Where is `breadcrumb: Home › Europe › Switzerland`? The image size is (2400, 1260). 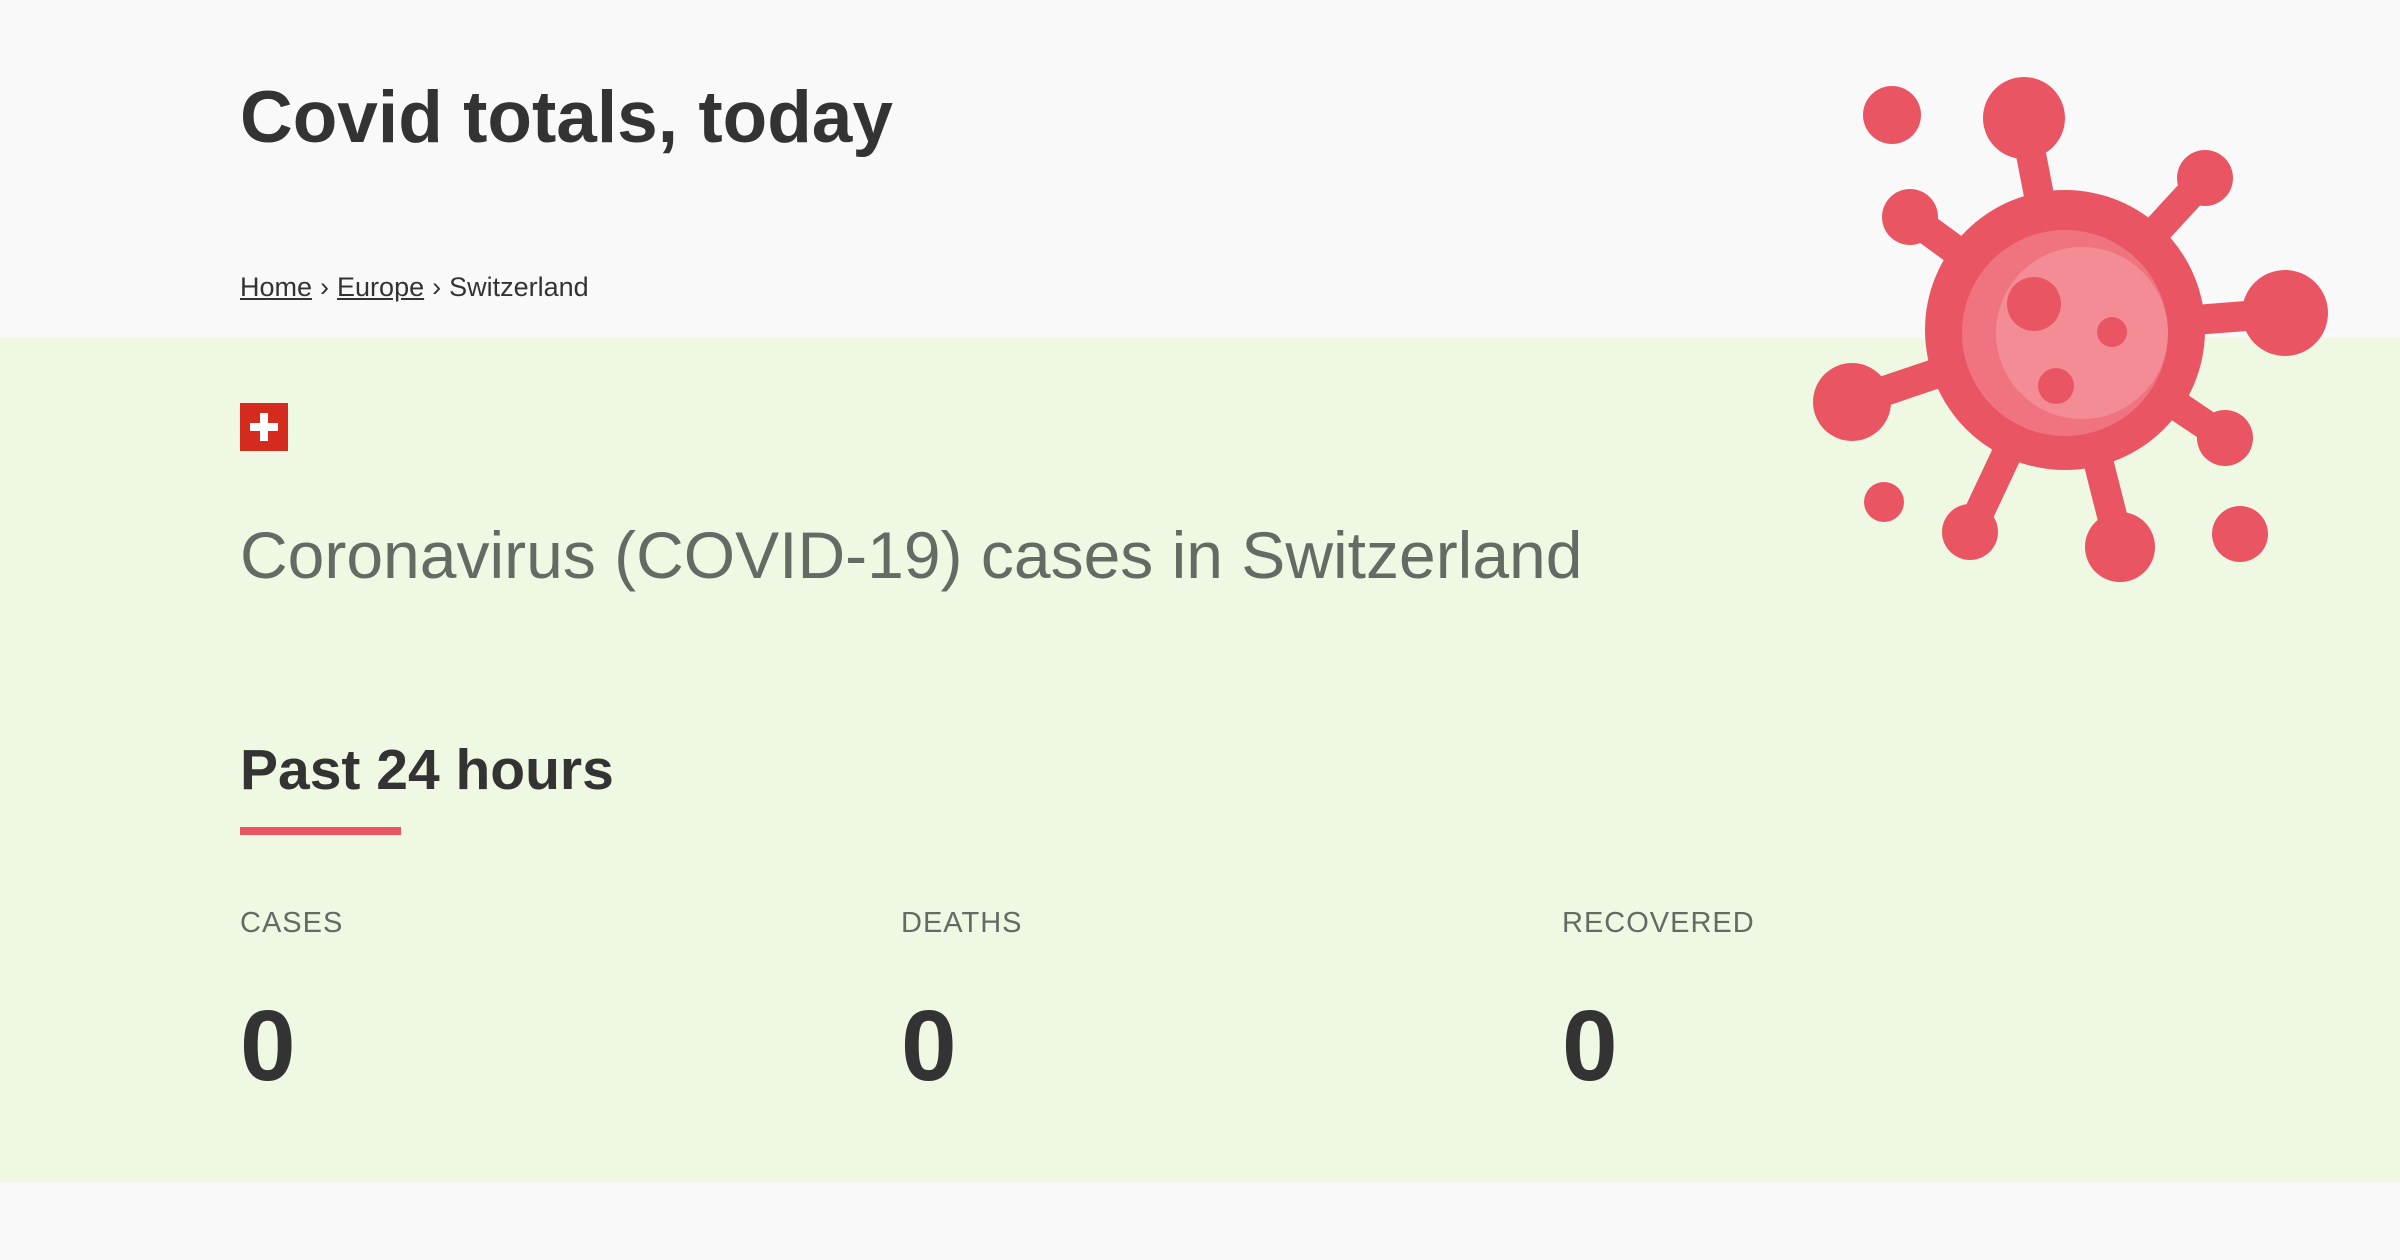
breadcrumb: Home › Europe › Switzerland is located at coordinates (414, 287).